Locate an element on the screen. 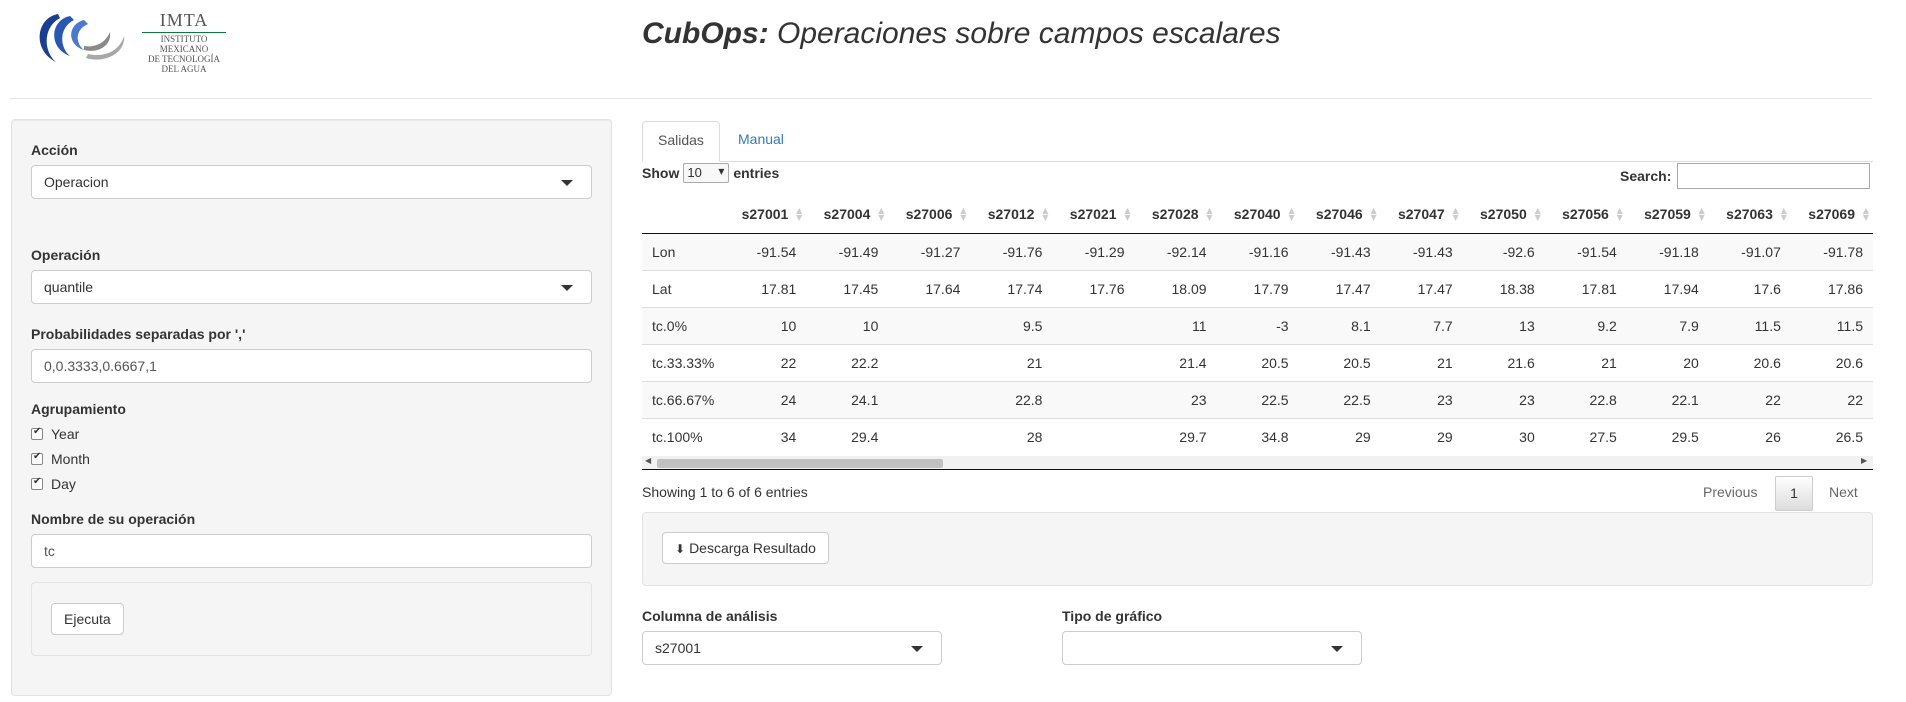 The height and width of the screenshot is (702, 1906). accion-label: Acción is located at coordinates (54, 150).